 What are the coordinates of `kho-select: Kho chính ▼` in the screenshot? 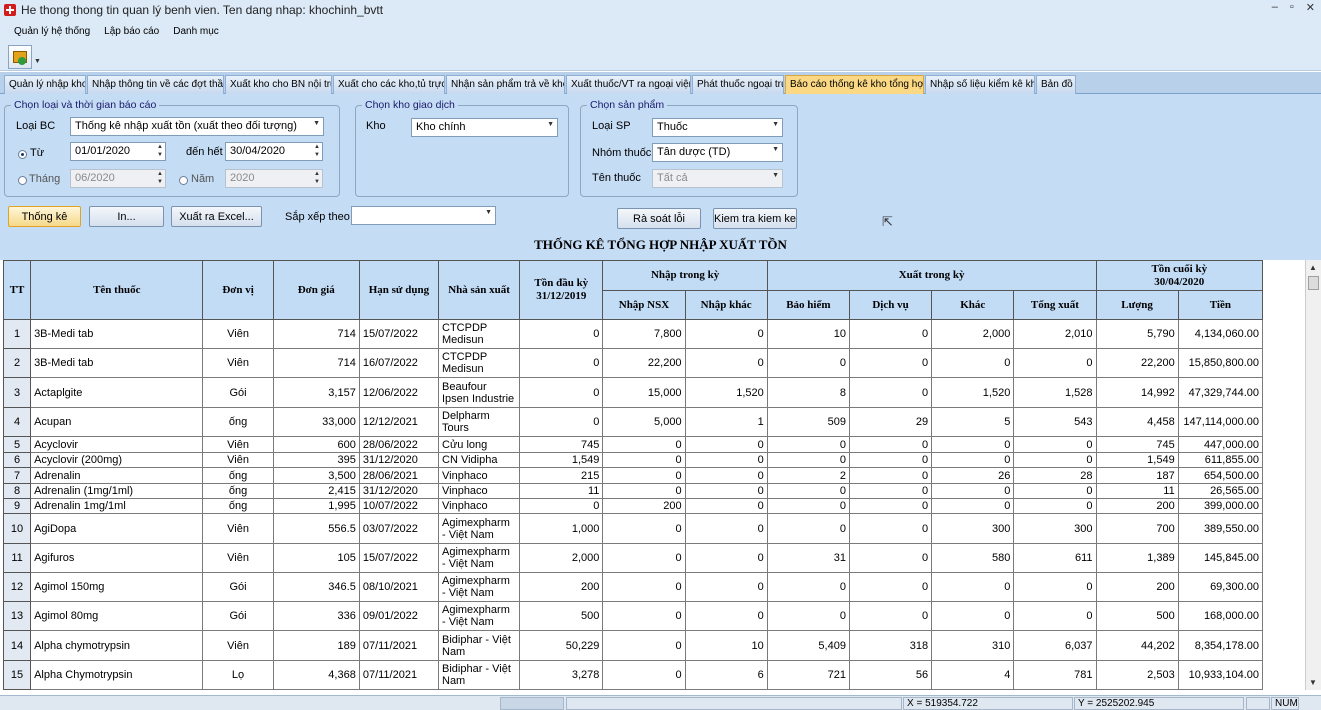 It's located at (484, 127).